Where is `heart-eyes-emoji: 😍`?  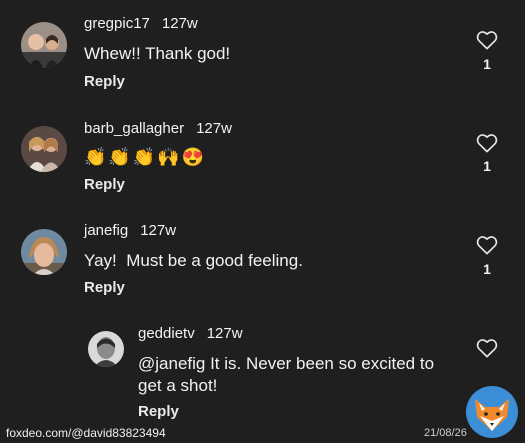 heart-eyes-emoji: 😍 is located at coordinates (193, 157).